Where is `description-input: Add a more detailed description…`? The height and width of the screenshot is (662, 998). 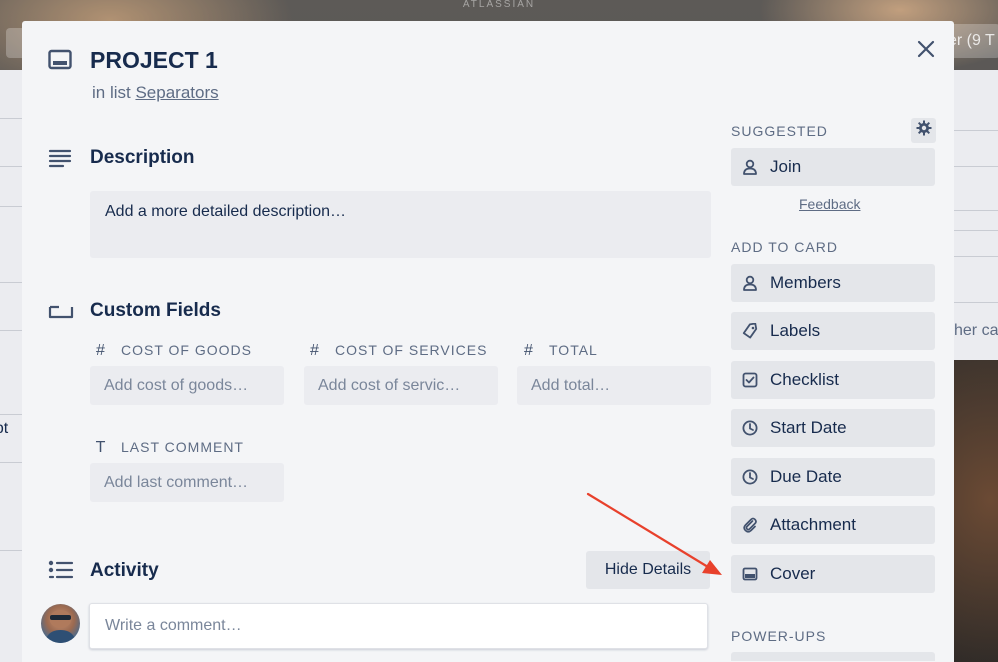
description-input: Add a more detailed description… is located at coordinates (400, 224).